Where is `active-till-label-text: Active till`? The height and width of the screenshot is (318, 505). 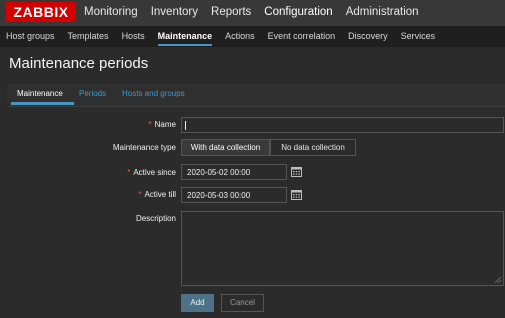
active-till-label-text: Active till is located at coordinates (160, 194).